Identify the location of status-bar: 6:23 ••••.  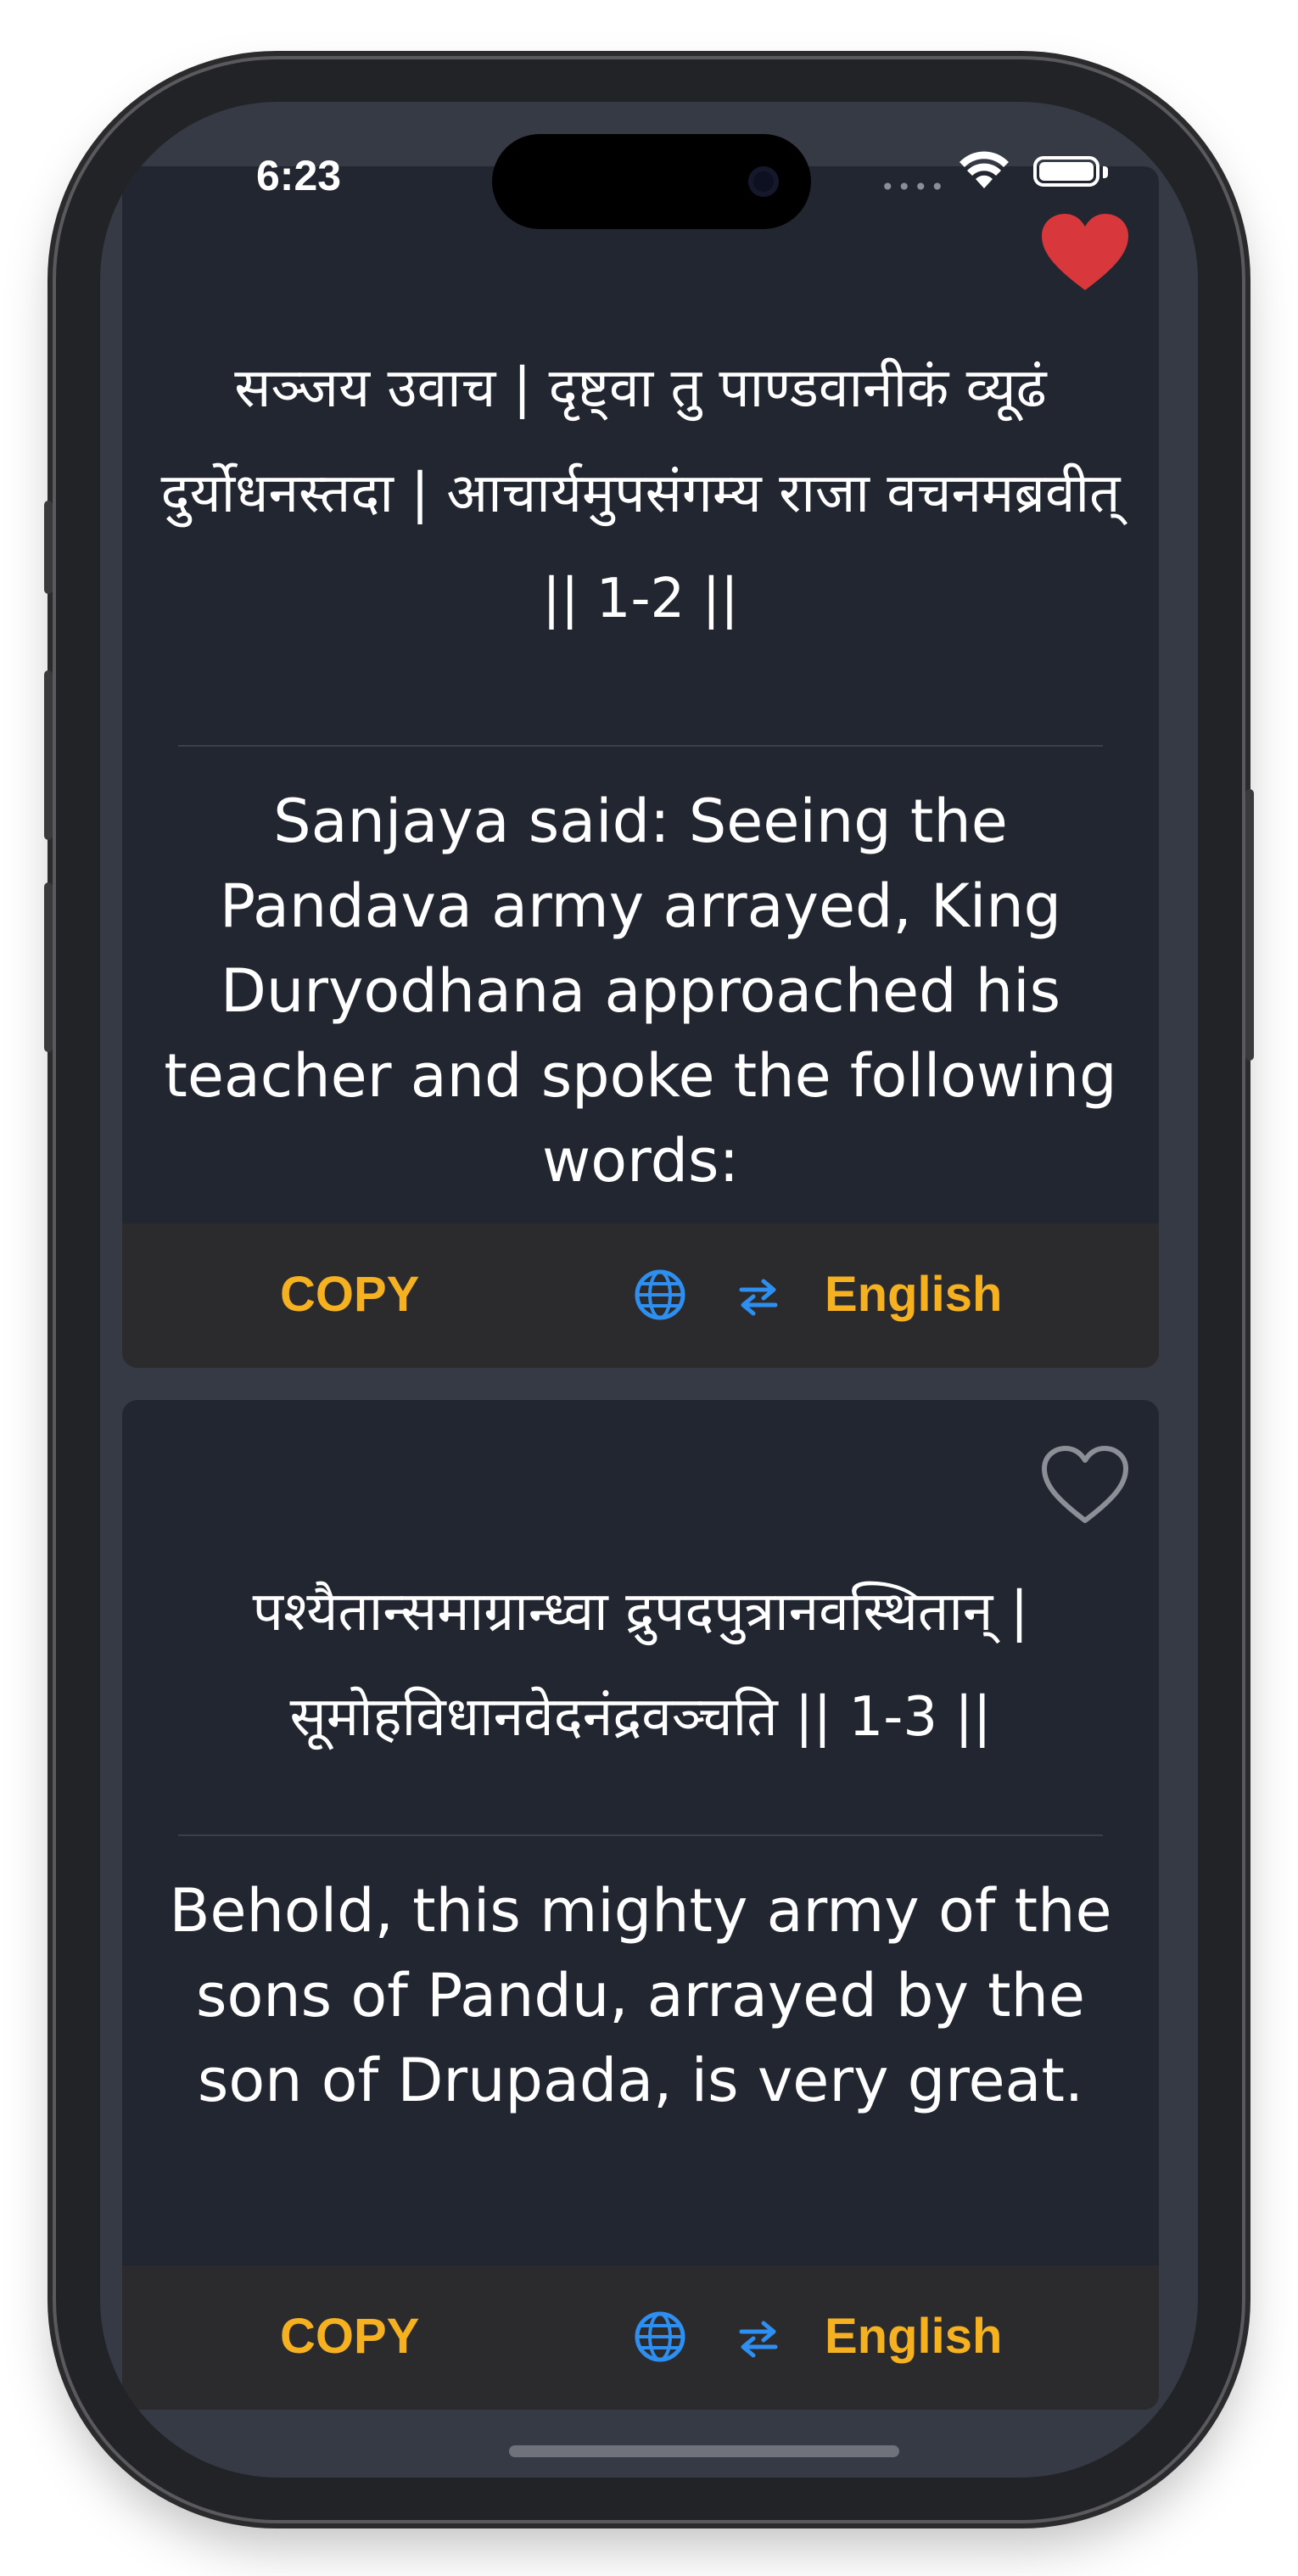
(649, 170).